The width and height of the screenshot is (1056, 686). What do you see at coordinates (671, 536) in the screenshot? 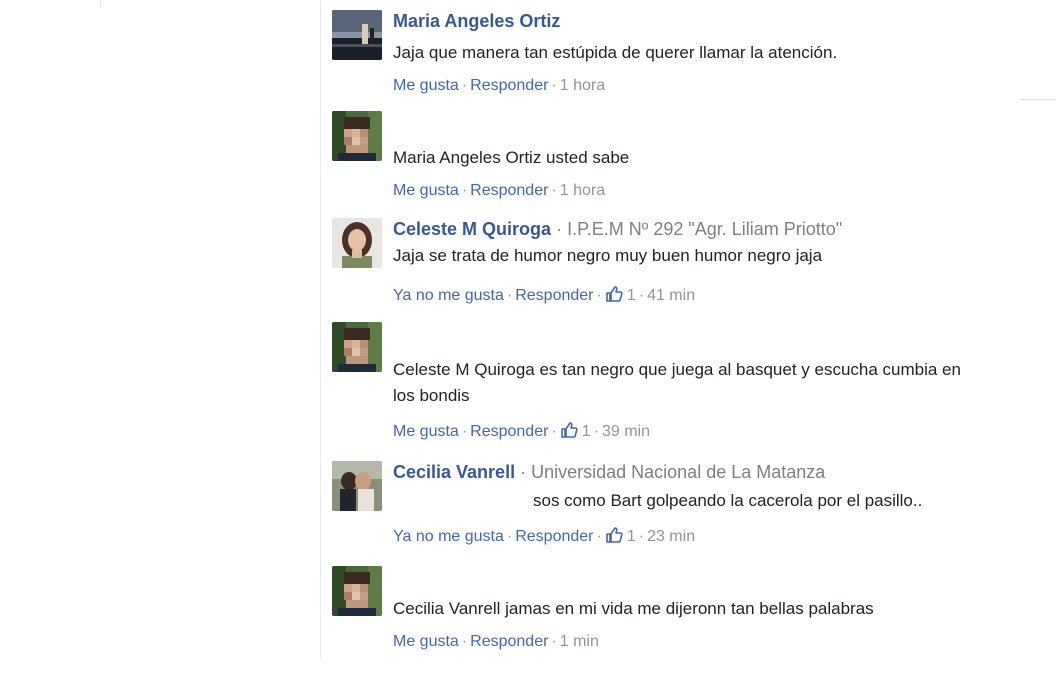
I see `timestamp: 23 min` at bounding box center [671, 536].